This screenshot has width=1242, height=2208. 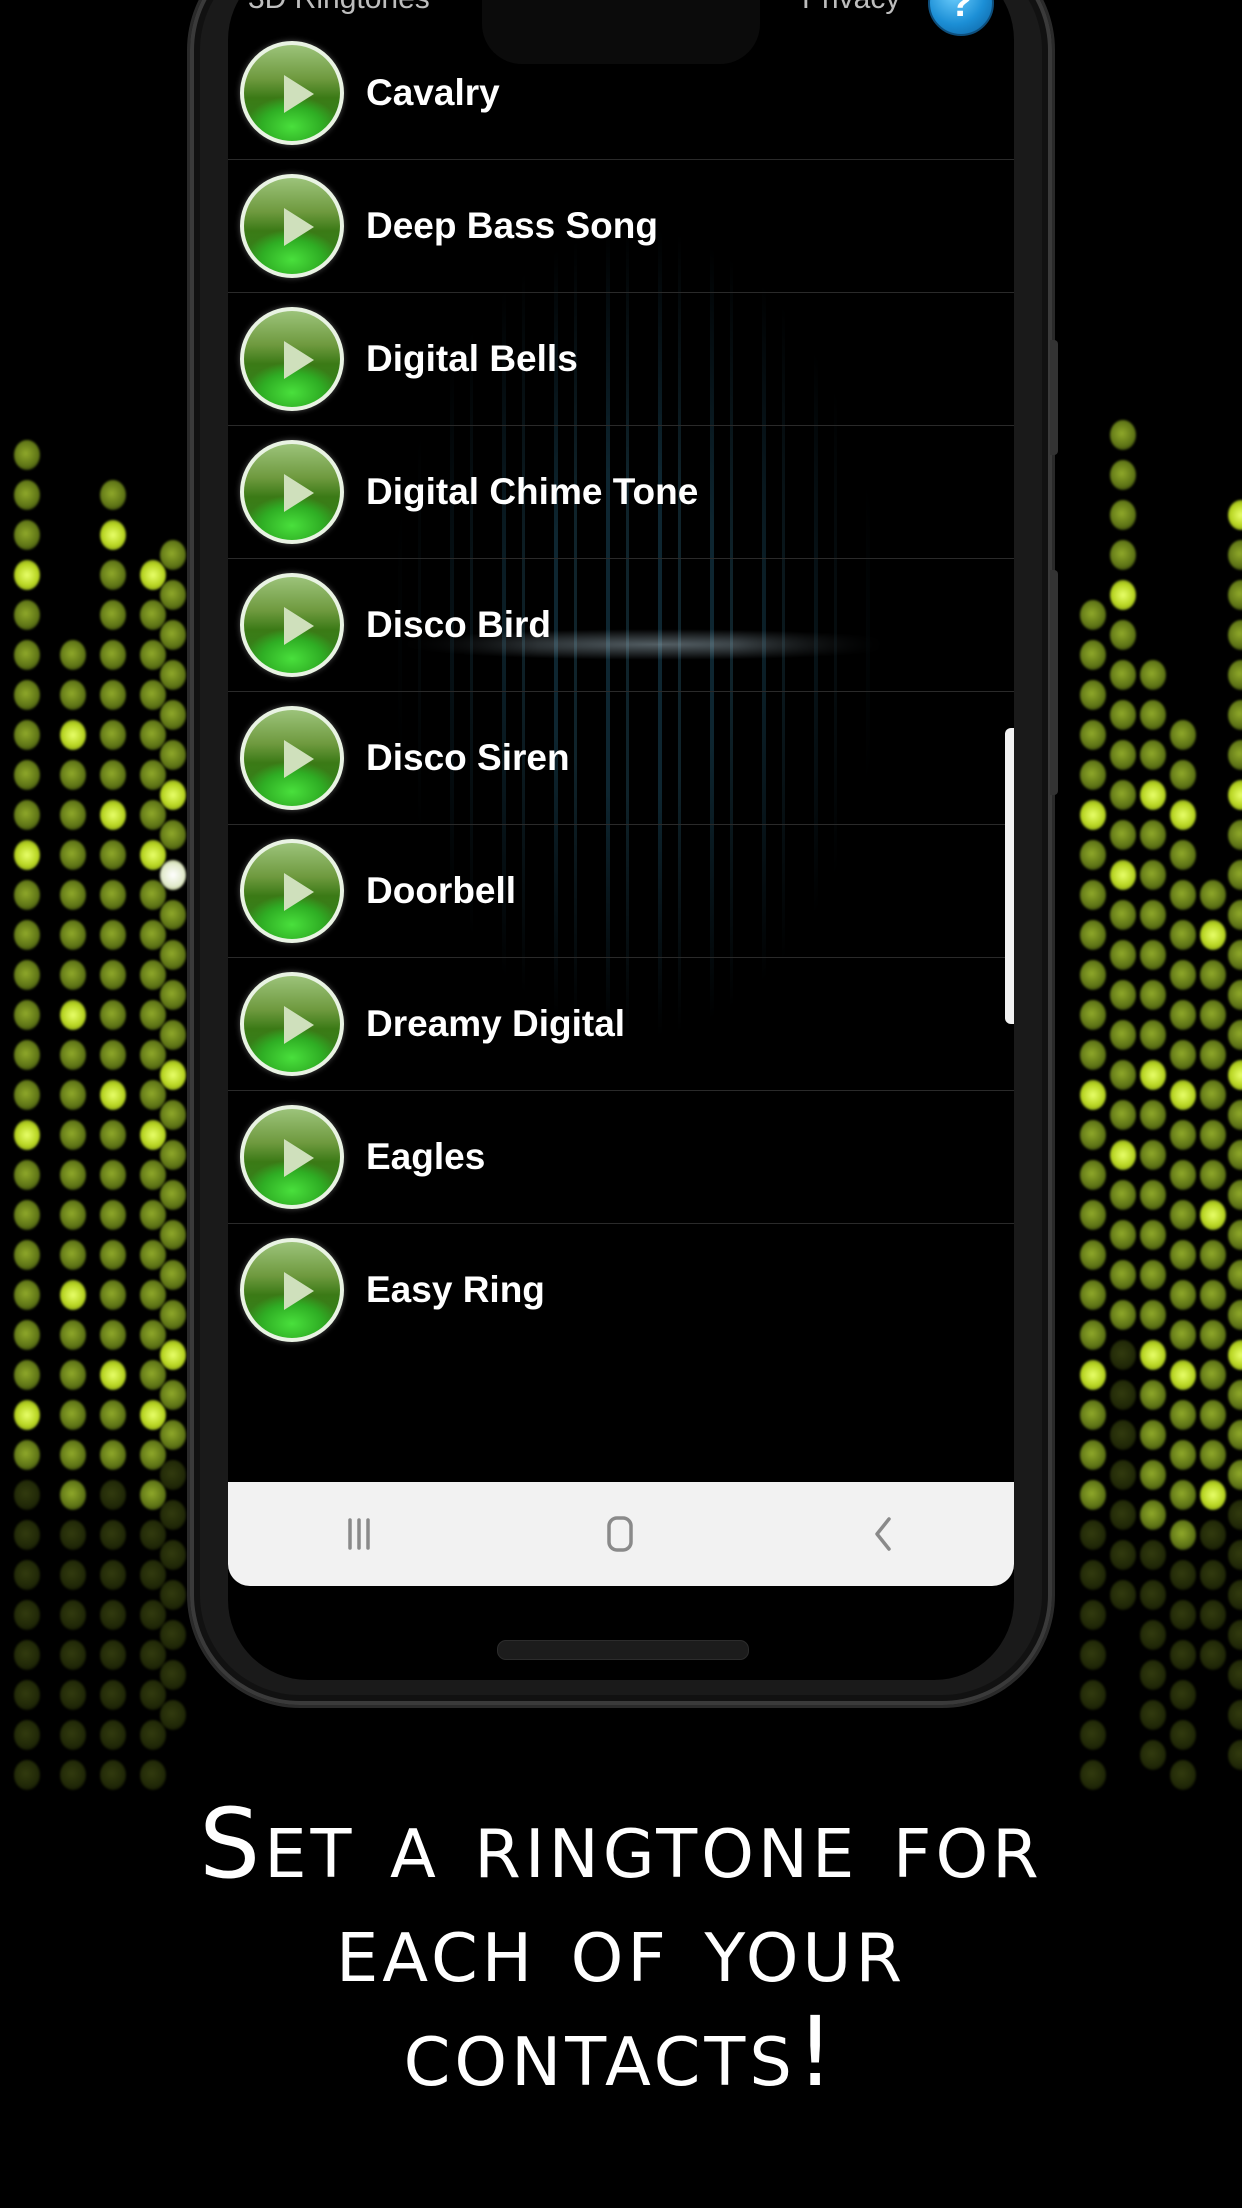 I want to click on back-button, so click(x=883, y=1534).